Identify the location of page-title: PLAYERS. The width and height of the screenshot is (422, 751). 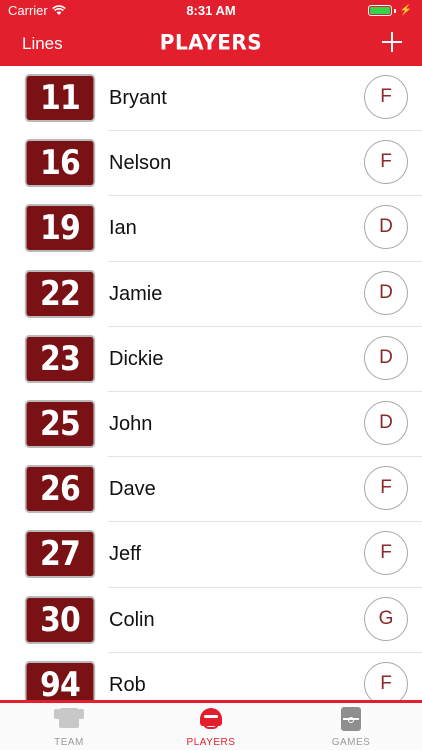
(211, 42).